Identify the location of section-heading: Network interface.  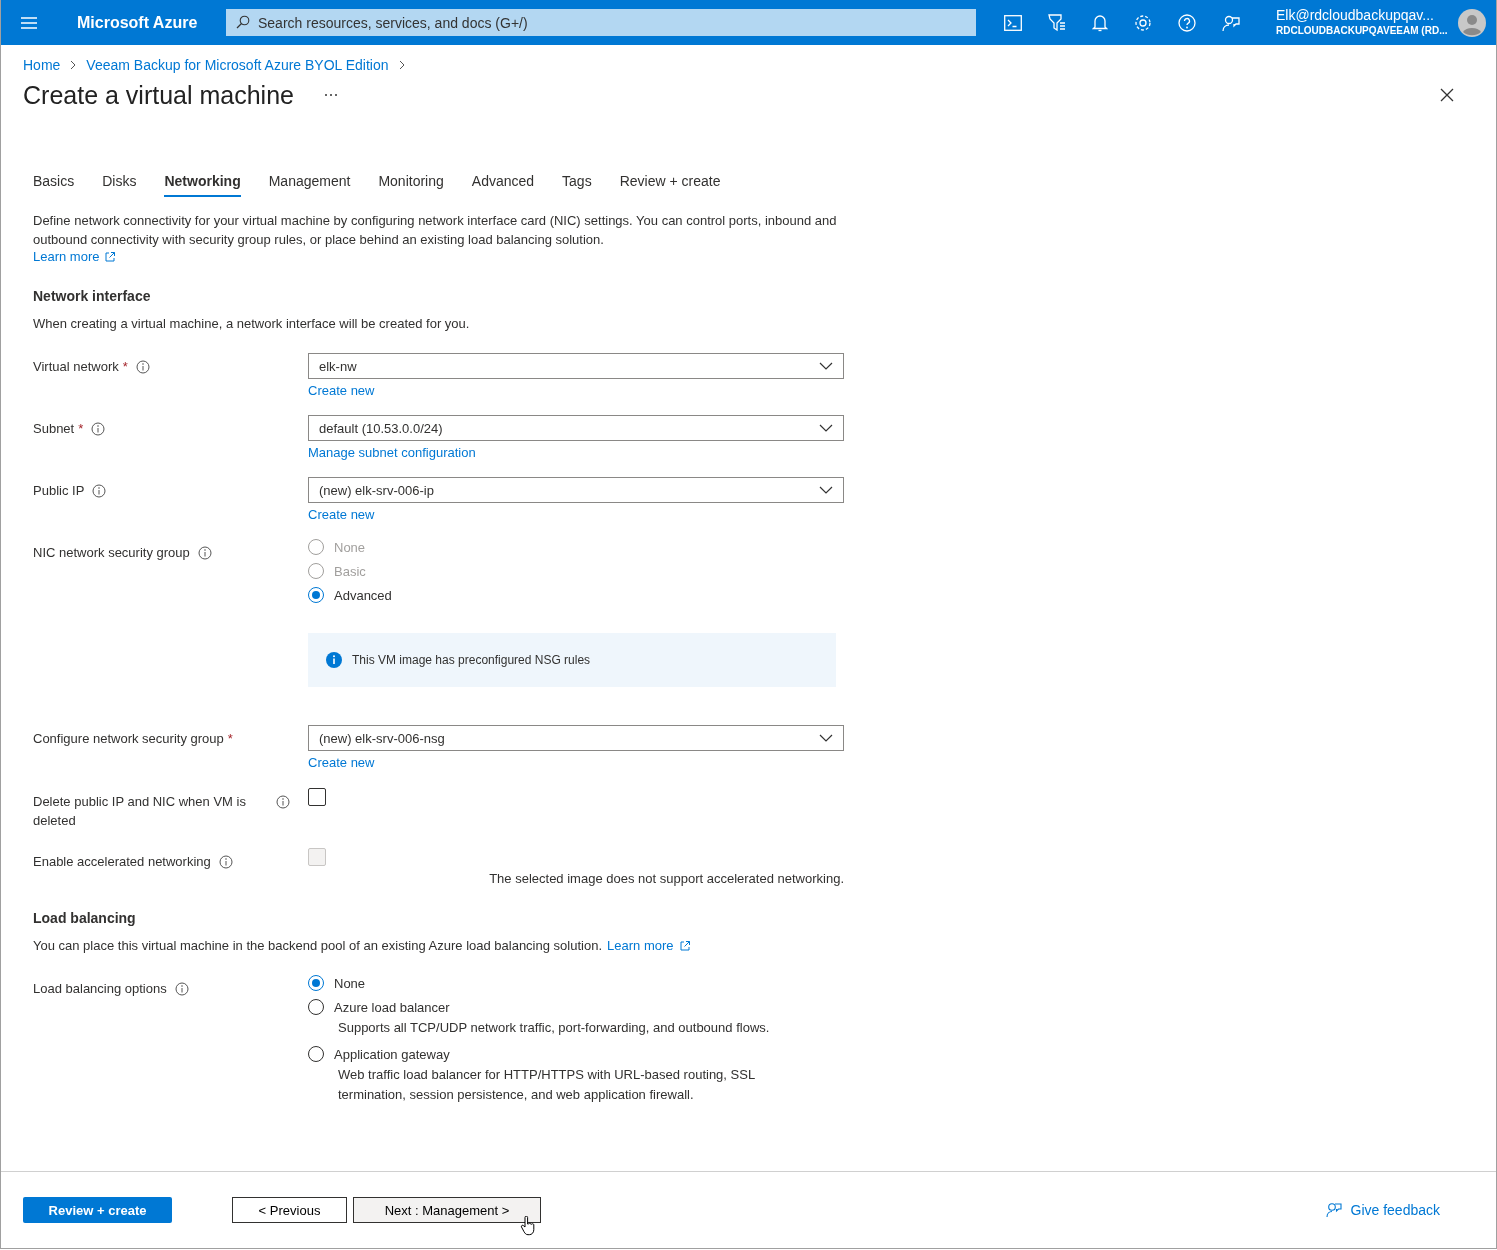
(92, 296).